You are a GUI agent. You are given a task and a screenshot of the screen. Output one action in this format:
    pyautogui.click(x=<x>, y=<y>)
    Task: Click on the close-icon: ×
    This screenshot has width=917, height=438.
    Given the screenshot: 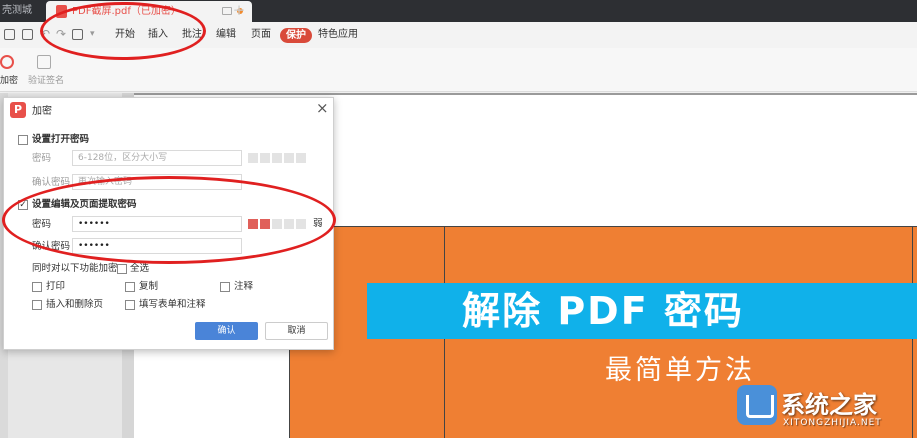 What is the action you would take?
    pyautogui.click(x=322, y=108)
    